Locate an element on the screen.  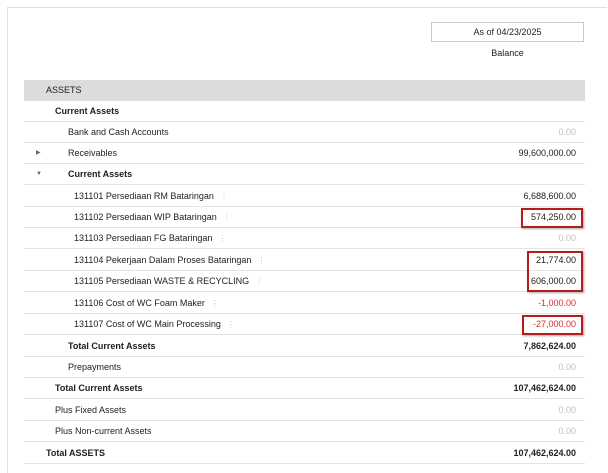
row-label: ASSETS is located at coordinates (64, 90).